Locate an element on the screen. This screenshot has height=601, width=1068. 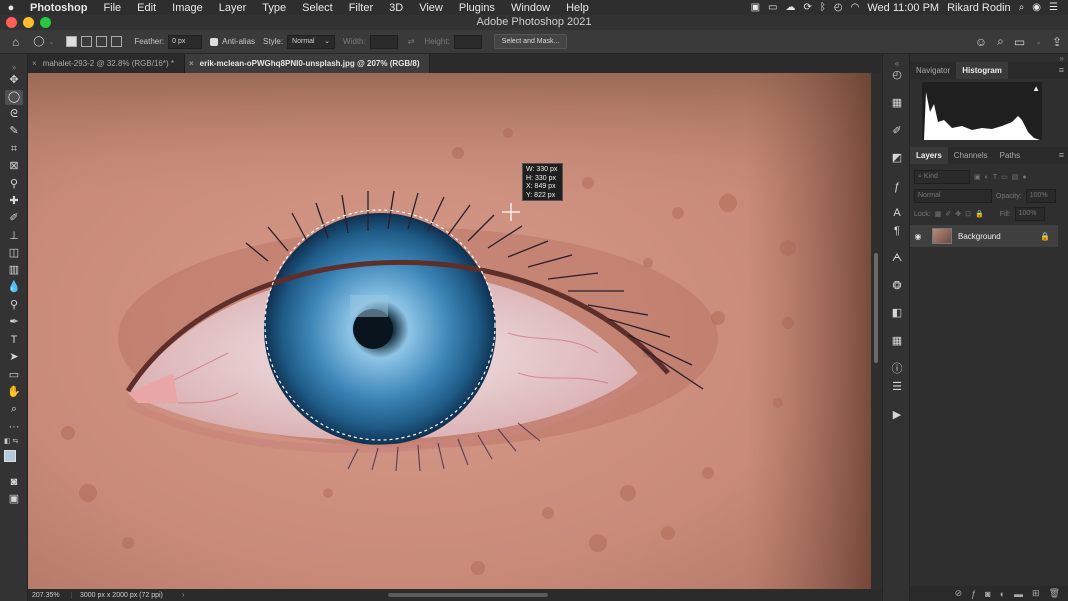
healing-brush-tool-icon: ✚ is located at coordinates (14, 201).